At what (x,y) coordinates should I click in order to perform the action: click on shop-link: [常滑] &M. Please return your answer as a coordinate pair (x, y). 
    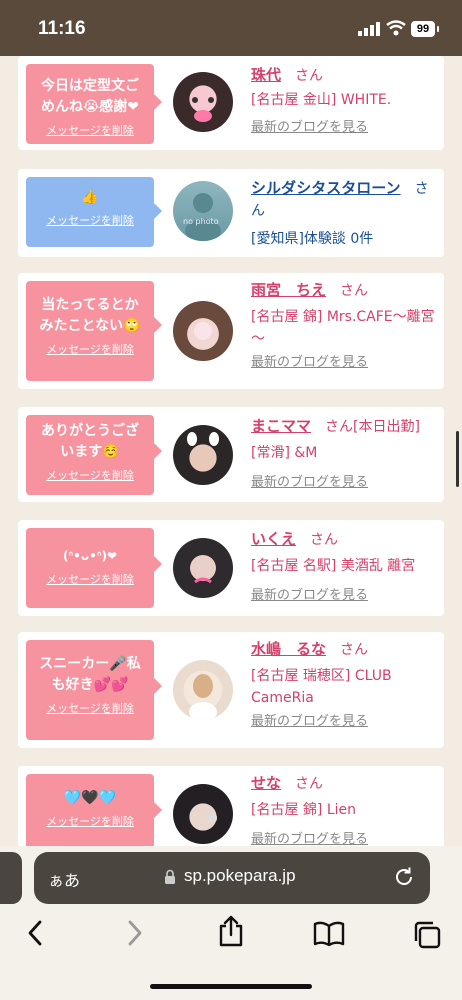
    Looking at the image, I should click on (351, 453).